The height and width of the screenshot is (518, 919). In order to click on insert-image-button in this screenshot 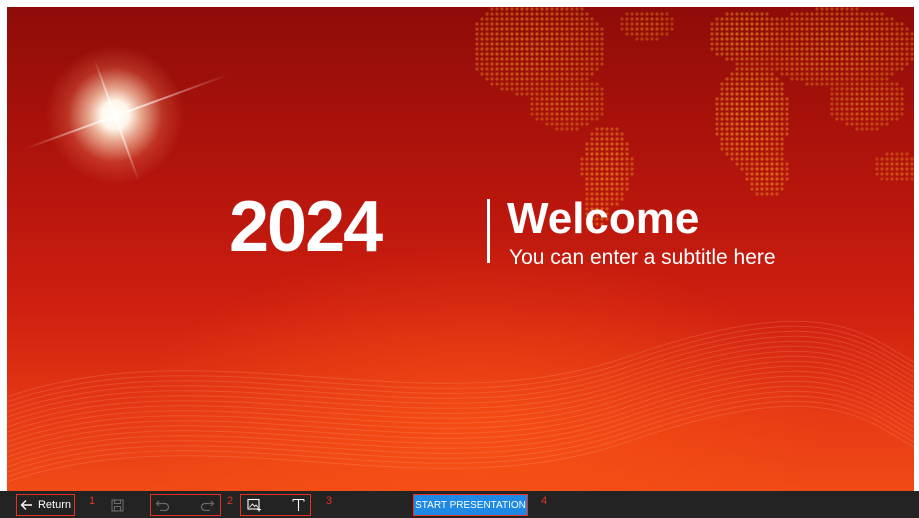, I will do `click(254, 505)`.